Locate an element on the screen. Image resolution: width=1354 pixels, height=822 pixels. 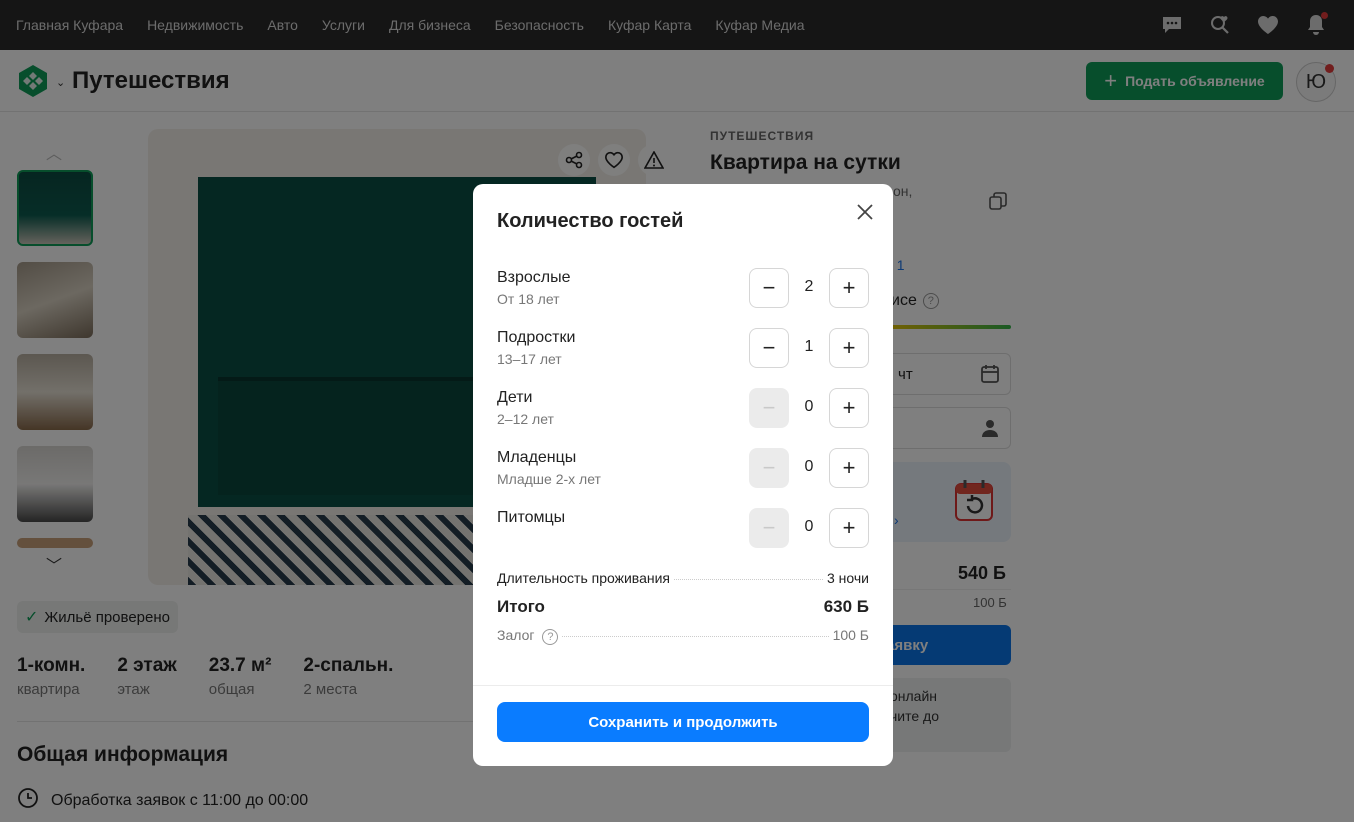
help-icon: ? is located at coordinates (550, 637).